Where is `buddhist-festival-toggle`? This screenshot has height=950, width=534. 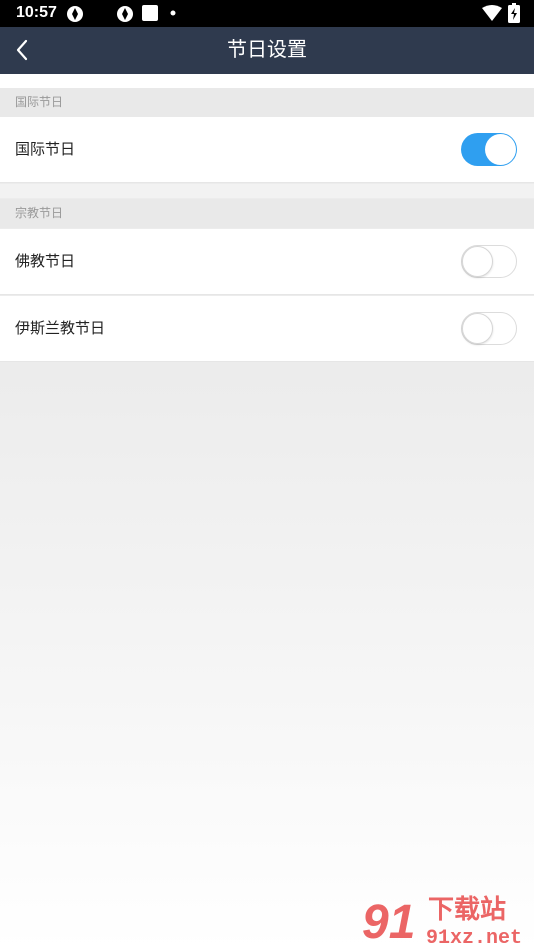
buddhist-festival-toggle is located at coordinates (489, 261).